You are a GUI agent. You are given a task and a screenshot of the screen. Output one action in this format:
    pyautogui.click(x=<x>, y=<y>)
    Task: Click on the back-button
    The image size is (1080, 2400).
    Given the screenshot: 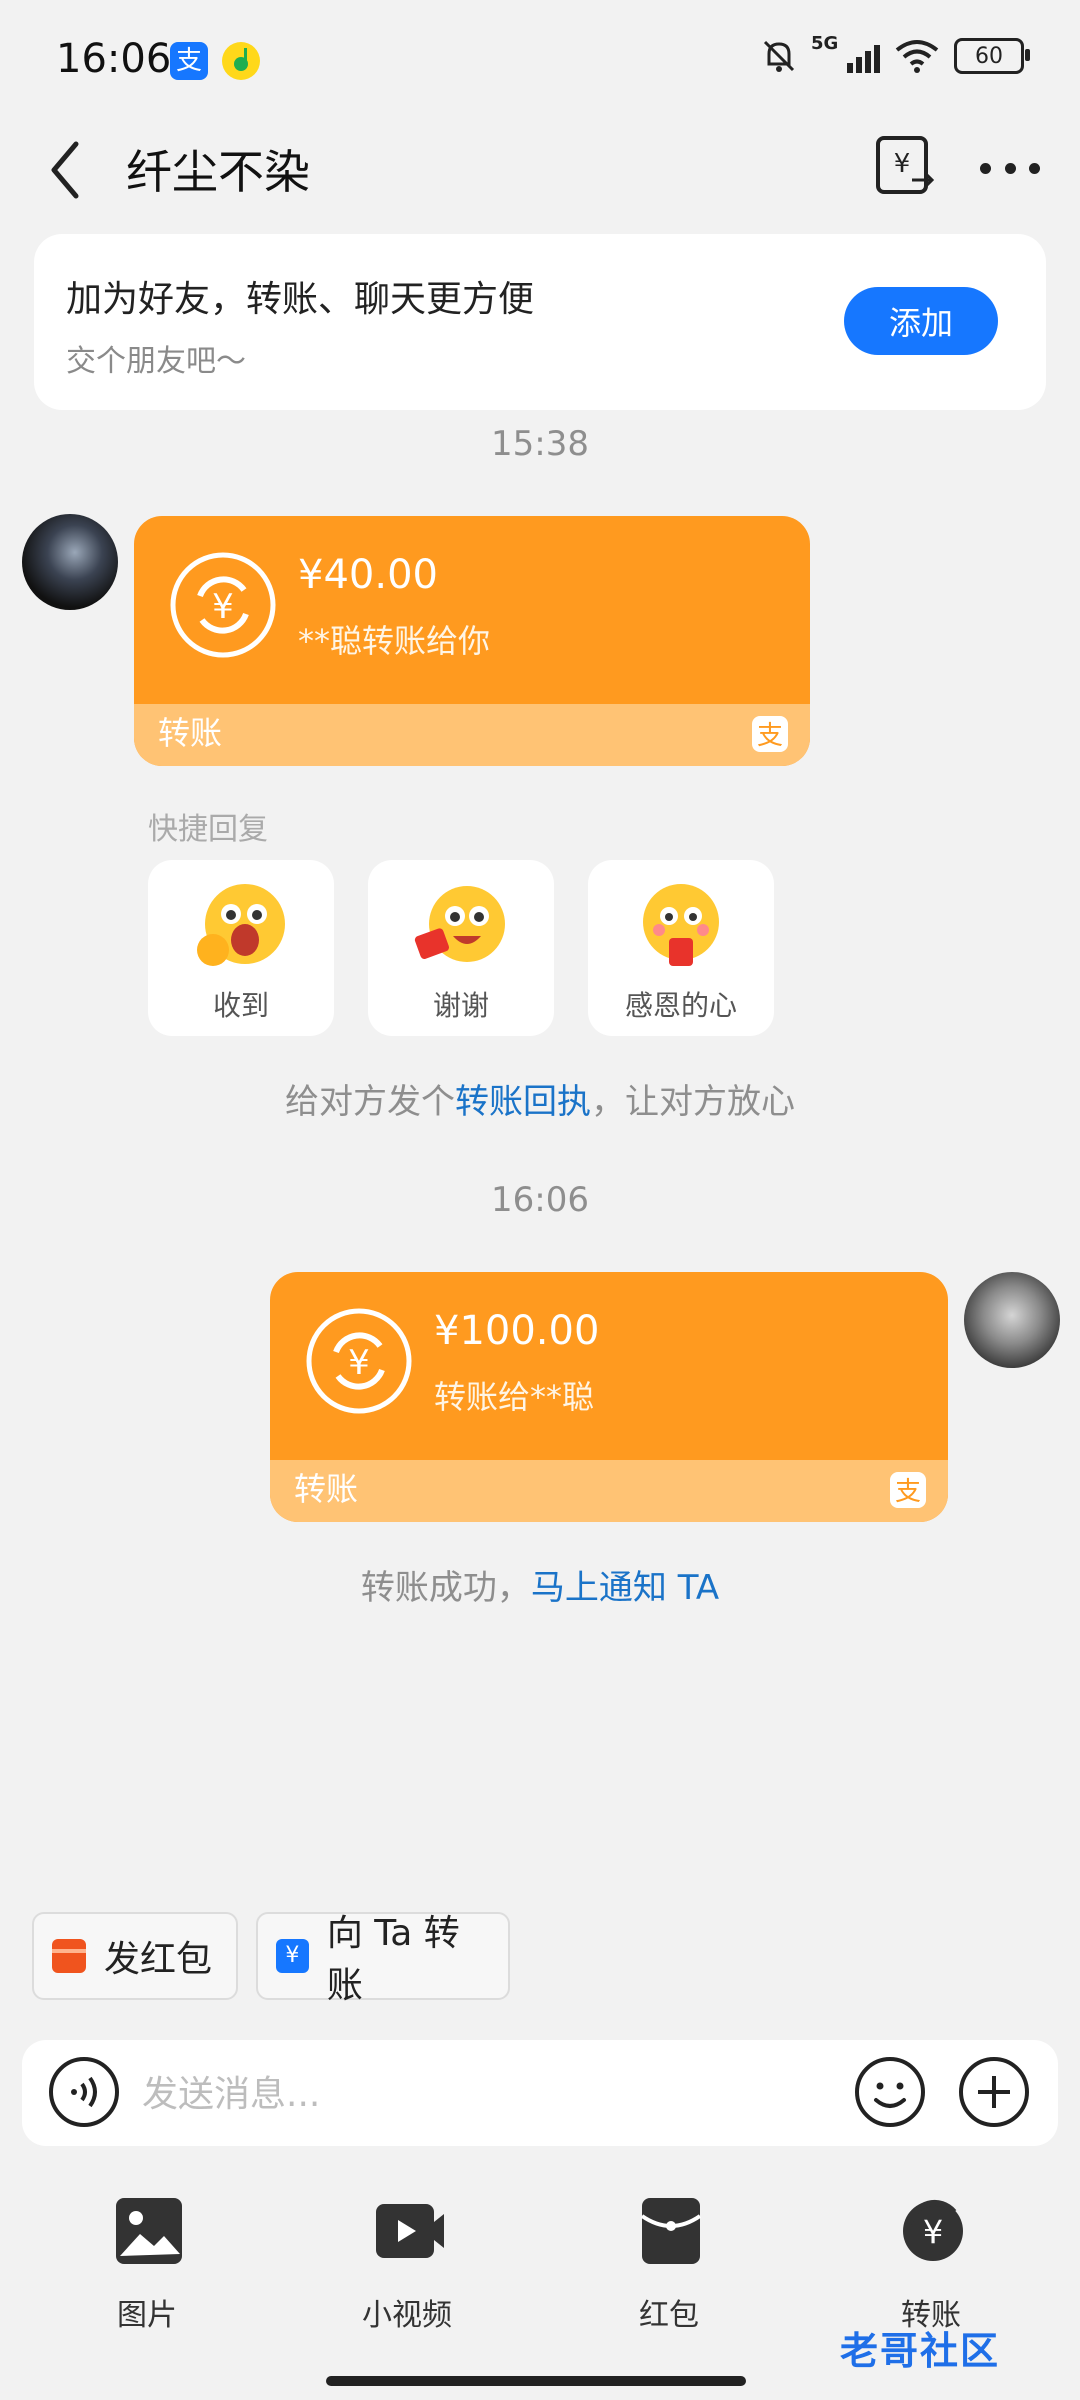 What is the action you would take?
    pyautogui.click(x=70, y=170)
    